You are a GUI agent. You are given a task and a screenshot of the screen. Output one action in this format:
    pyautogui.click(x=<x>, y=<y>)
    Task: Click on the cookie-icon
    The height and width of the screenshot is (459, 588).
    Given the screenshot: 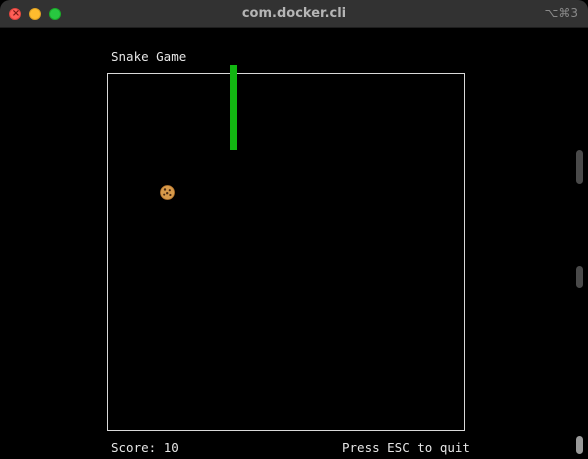 What is the action you would take?
    pyautogui.click(x=167, y=192)
    